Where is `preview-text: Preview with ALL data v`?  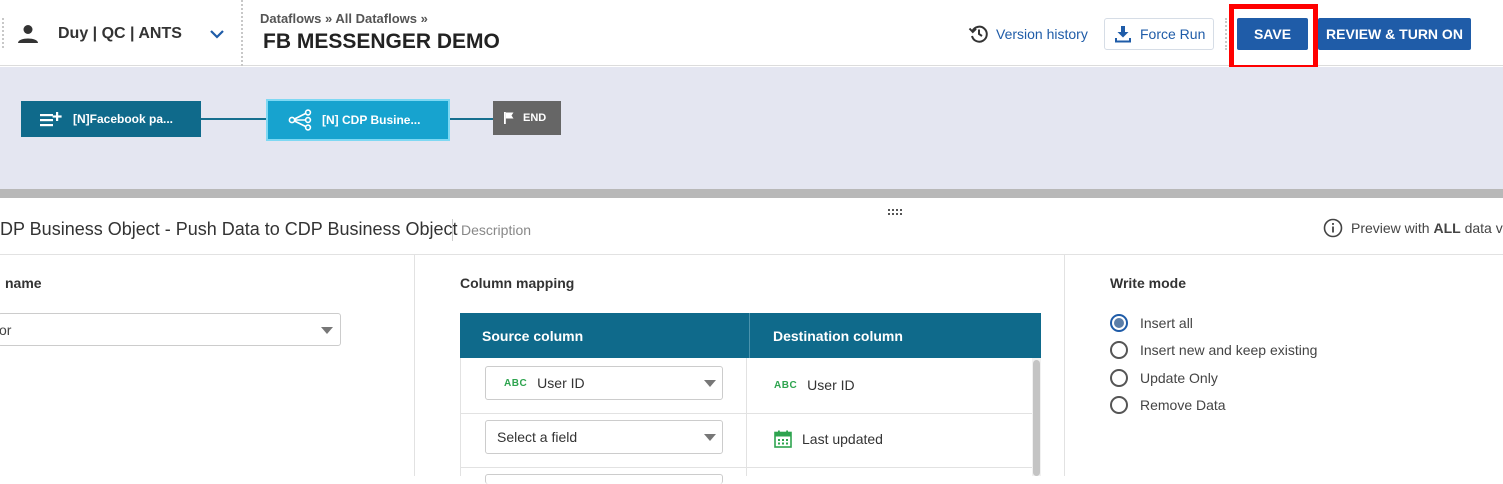 preview-text: Preview with ALL data v is located at coordinates (1427, 228).